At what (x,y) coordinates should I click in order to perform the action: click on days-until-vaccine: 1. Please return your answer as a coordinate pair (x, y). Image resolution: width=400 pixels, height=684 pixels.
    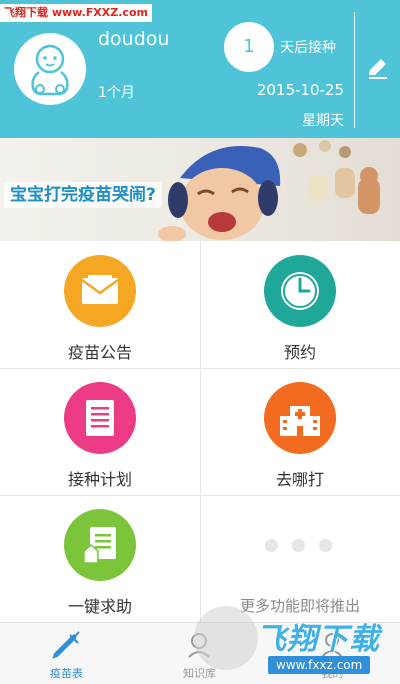
    Looking at the image, I should click on (249, 47).